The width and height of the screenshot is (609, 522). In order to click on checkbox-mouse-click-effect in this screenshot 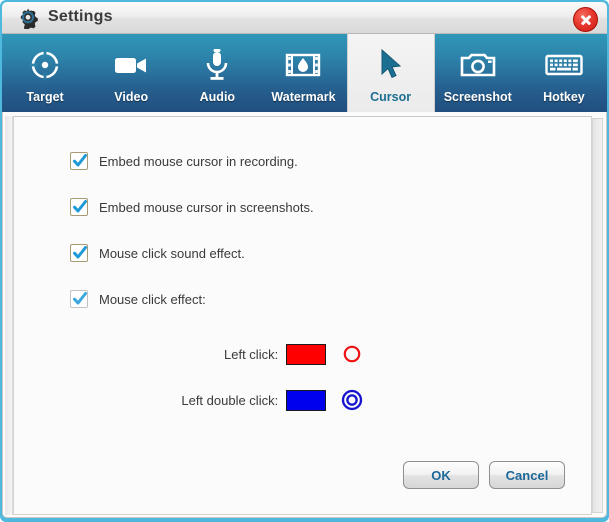, I will do `click(79, 299)`.